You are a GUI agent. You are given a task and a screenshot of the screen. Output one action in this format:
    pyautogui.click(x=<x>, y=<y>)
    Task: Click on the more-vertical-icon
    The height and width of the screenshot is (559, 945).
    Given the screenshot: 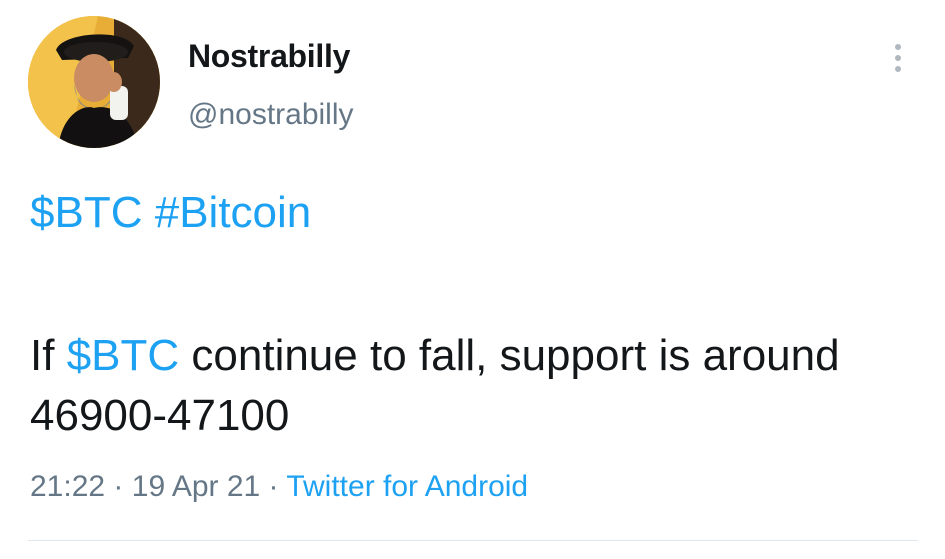 What is the action you would take?
    pyautogui.click(x=898, y=58)
    